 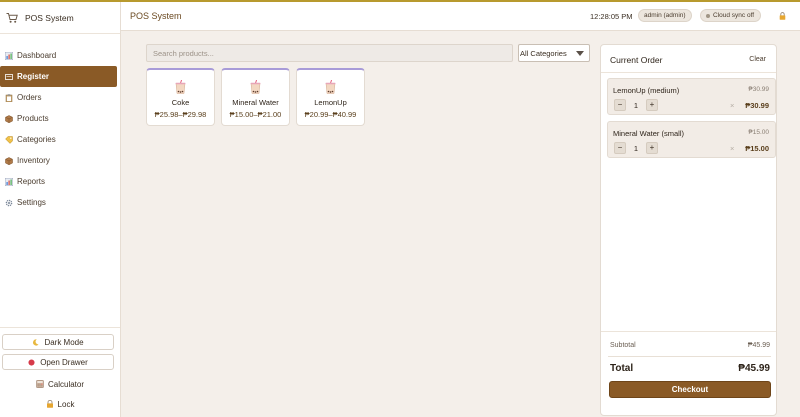 I want to click on line-item-total: ₱30.99, so click(x=757, y=105).